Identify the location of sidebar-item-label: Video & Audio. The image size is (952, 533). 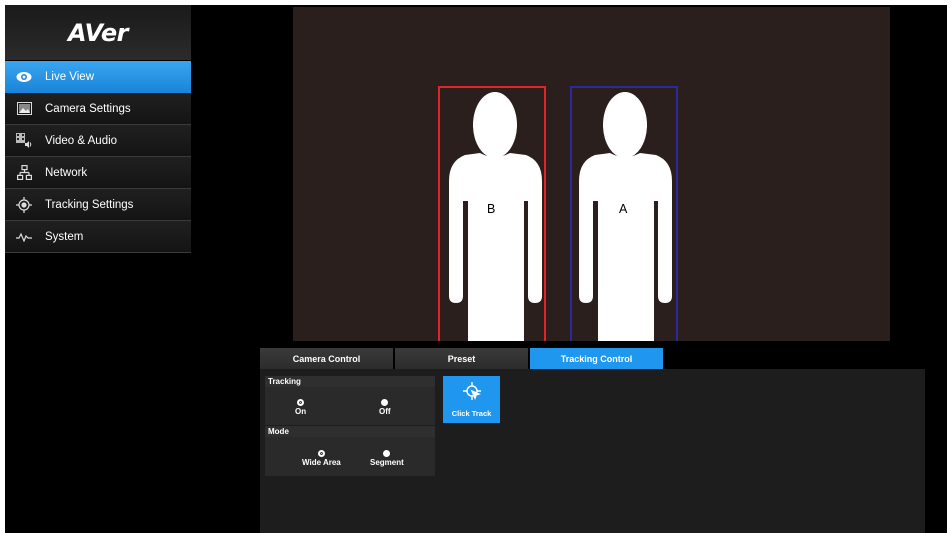
(81, 140).